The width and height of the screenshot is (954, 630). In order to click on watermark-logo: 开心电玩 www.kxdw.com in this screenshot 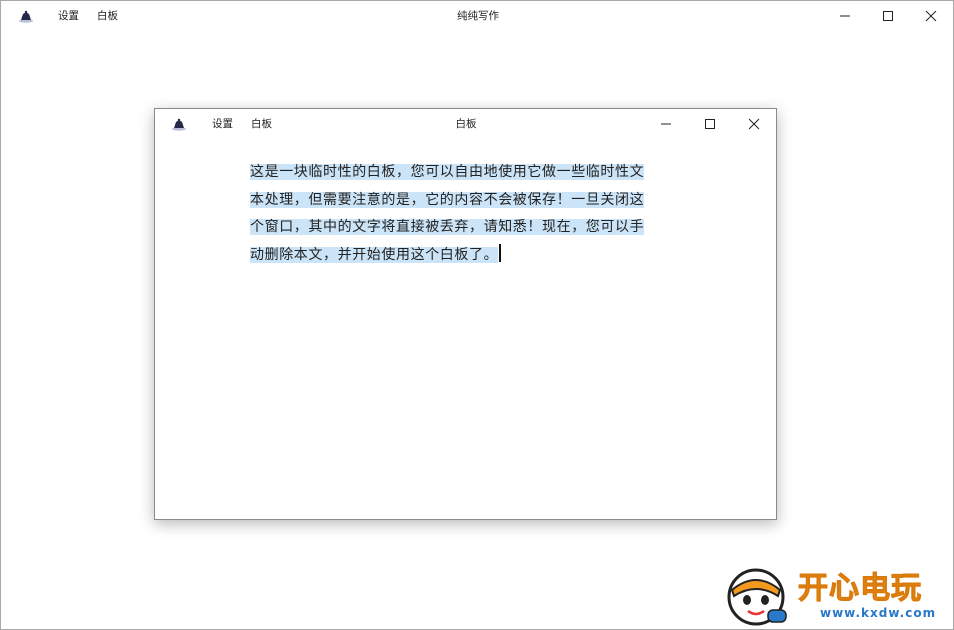, I will do `click(837, 596)`.